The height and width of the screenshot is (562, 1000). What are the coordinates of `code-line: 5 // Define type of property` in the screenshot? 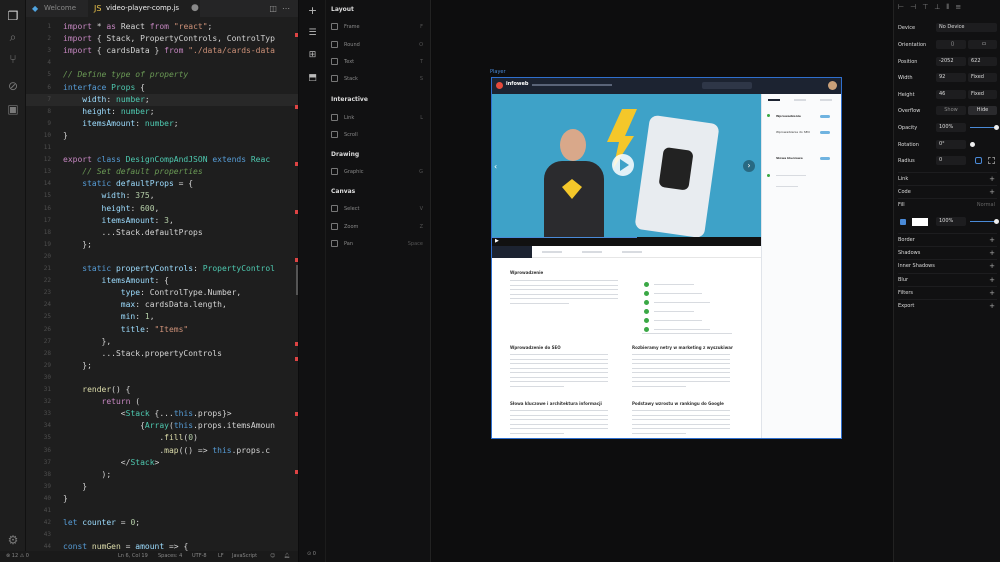 It's located at (162, 75).